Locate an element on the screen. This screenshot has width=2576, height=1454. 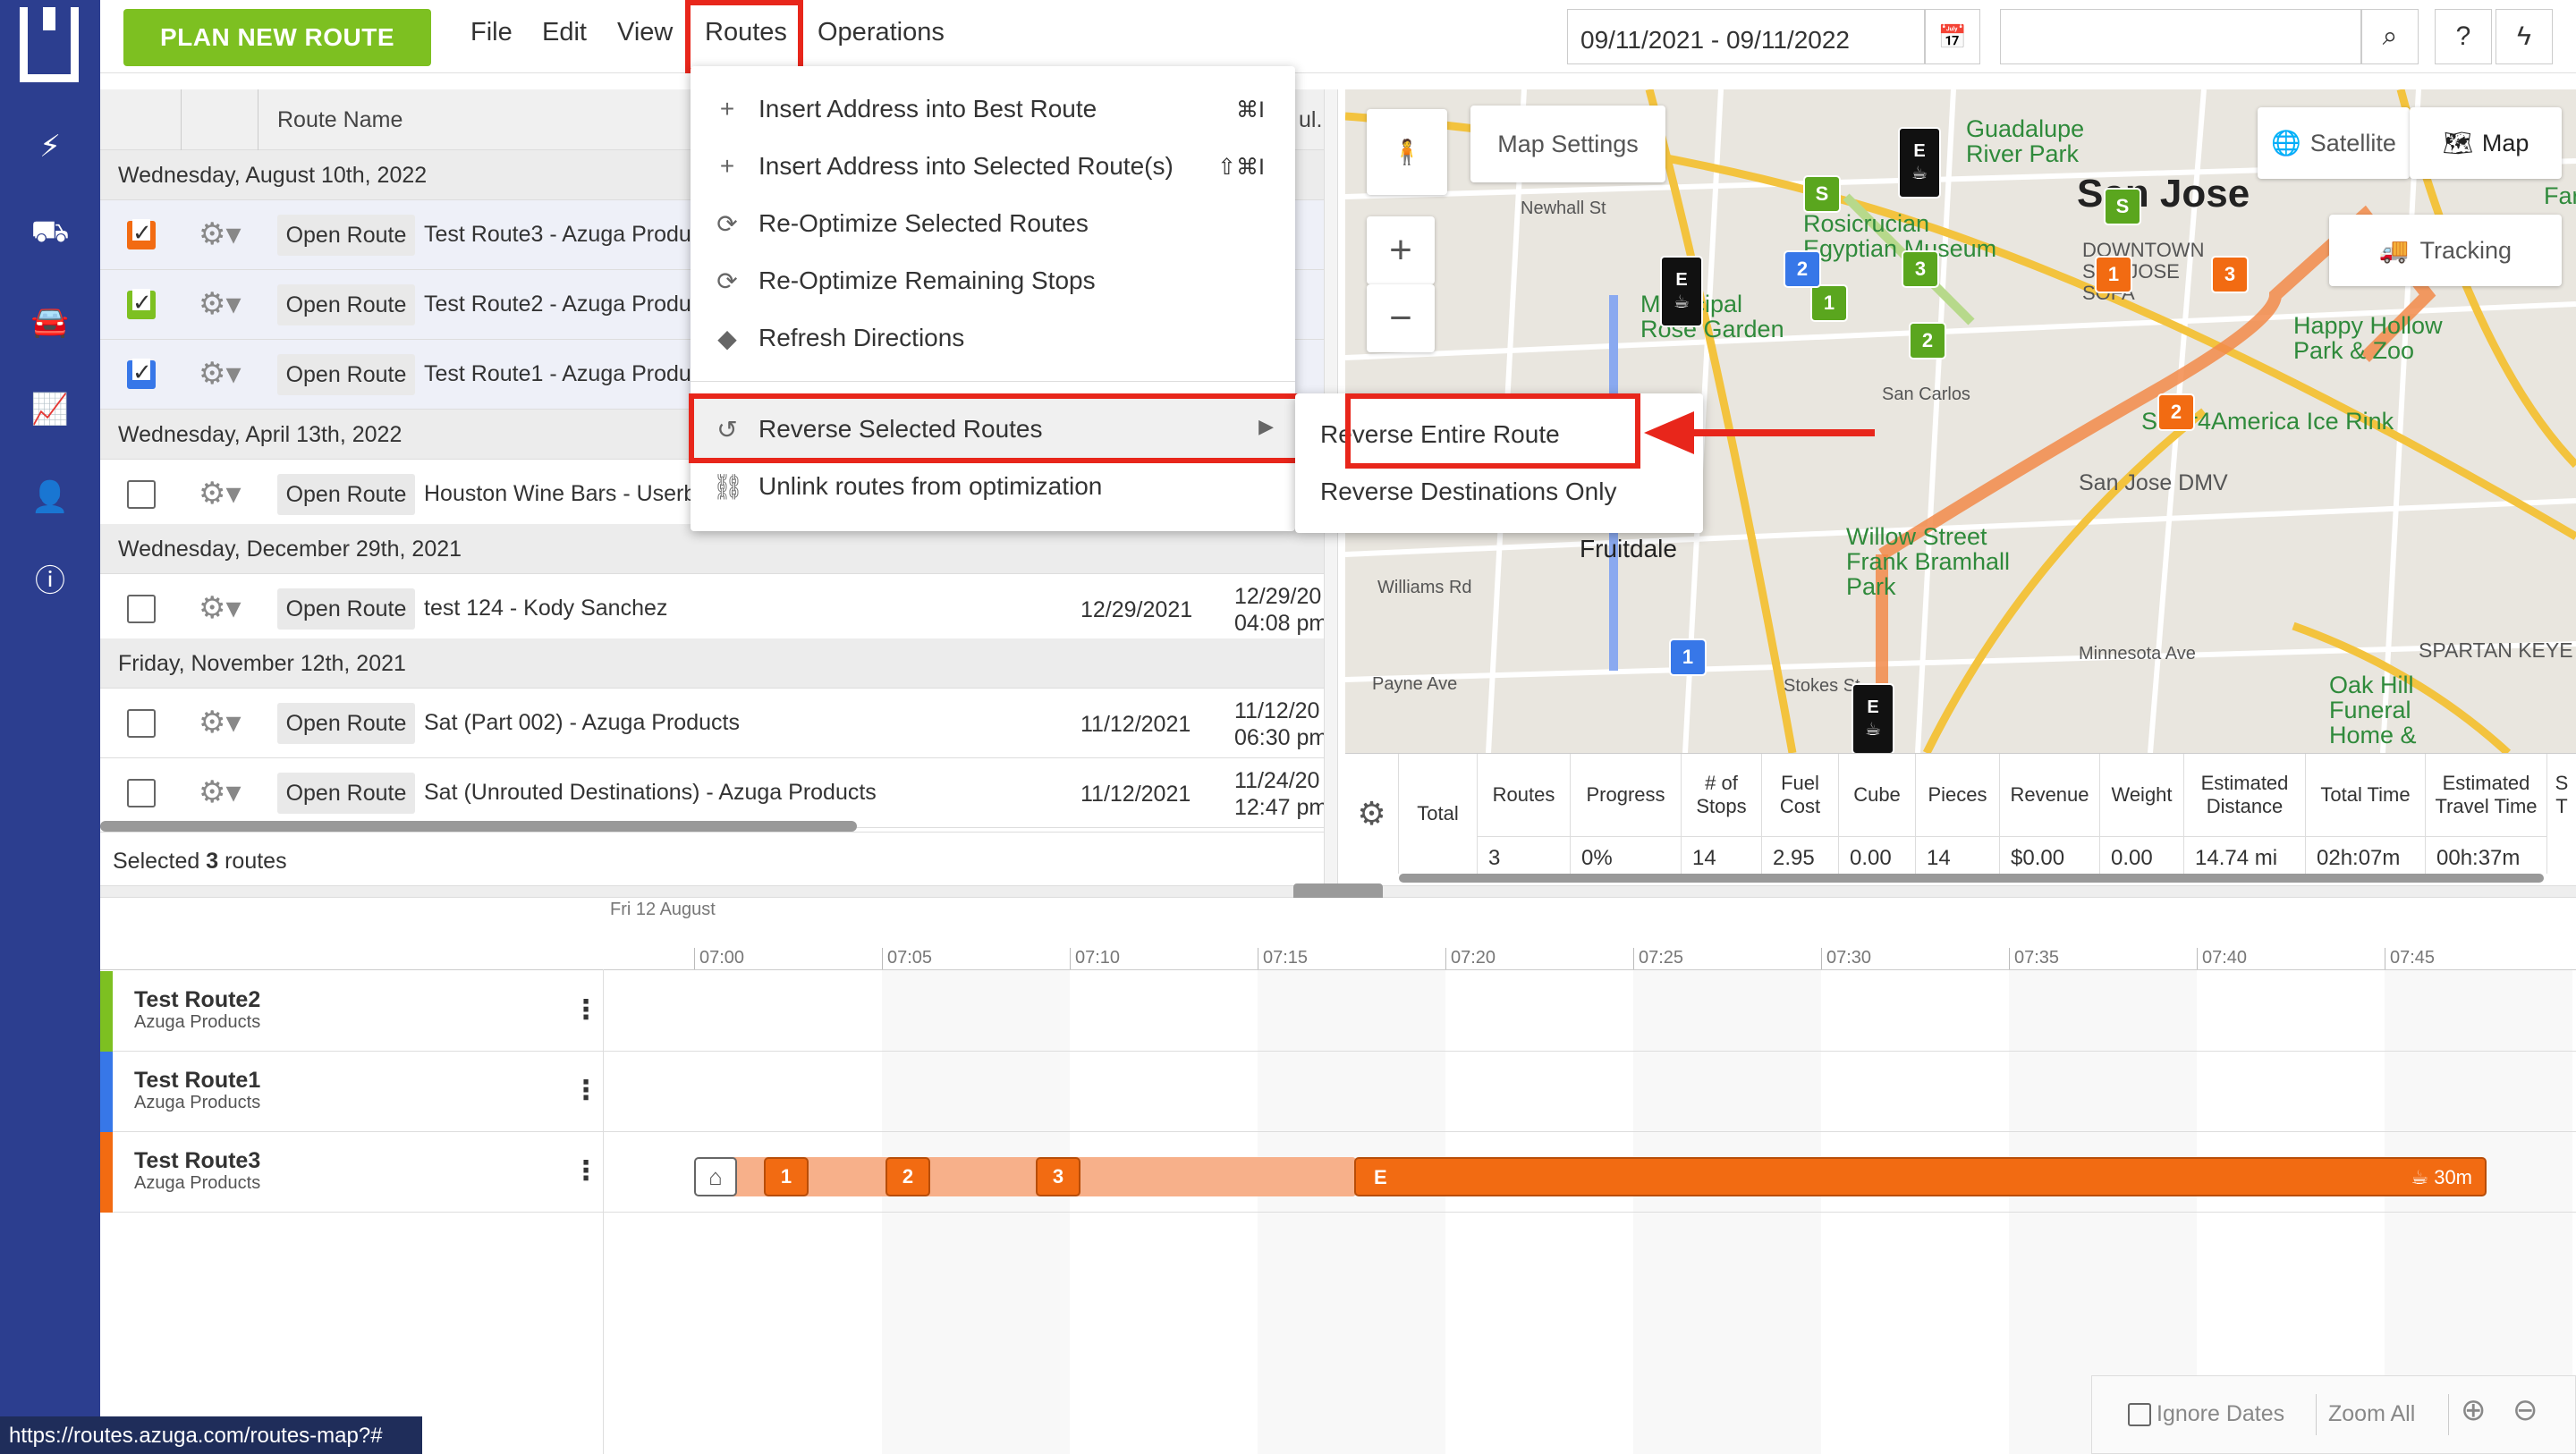
timeline-stop: 2 is located at coordinates (908, 1177).